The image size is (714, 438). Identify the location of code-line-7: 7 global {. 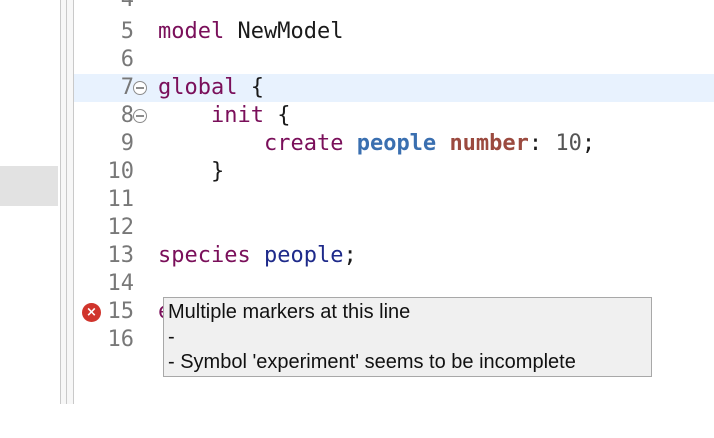
(394, 88).